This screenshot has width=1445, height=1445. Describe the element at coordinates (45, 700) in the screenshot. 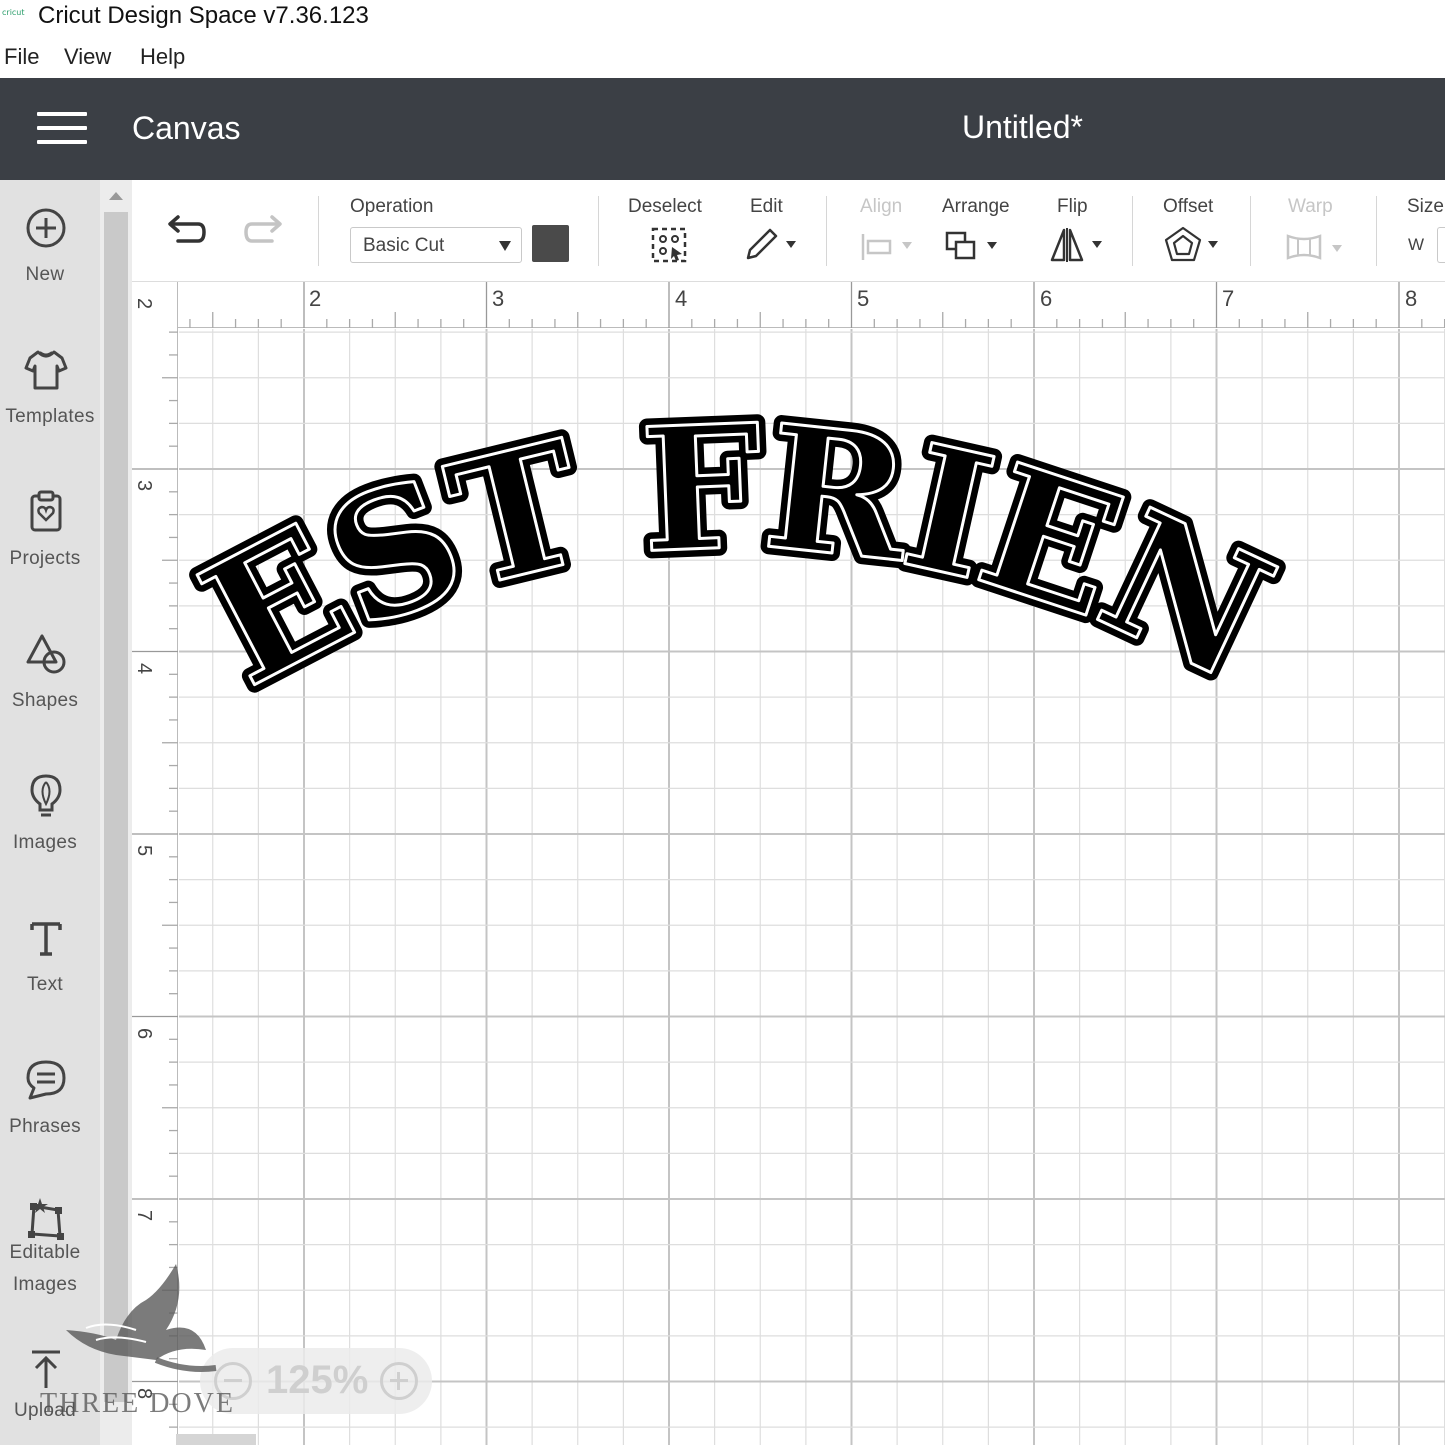

I see `sidebar-item-label: Shapes` at that location.